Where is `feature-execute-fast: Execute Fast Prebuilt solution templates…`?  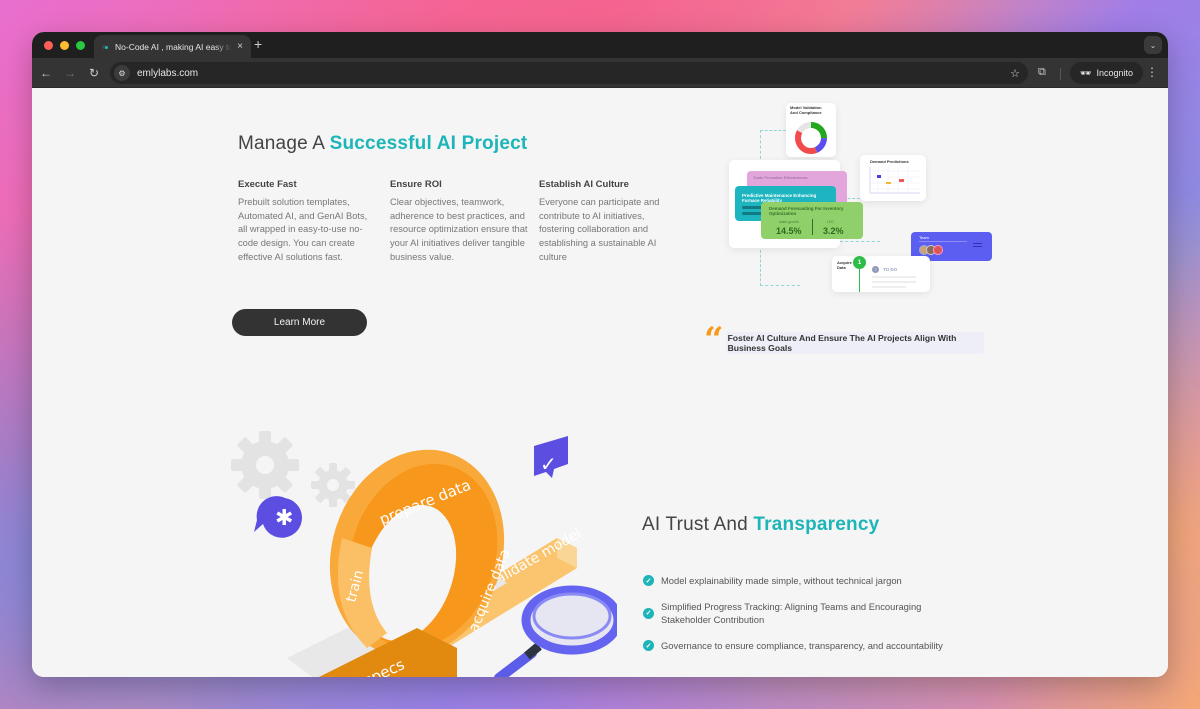 feature-execute-fast: Execute Fast Prebuilt solution templates… is located at coordinates (308, 222).